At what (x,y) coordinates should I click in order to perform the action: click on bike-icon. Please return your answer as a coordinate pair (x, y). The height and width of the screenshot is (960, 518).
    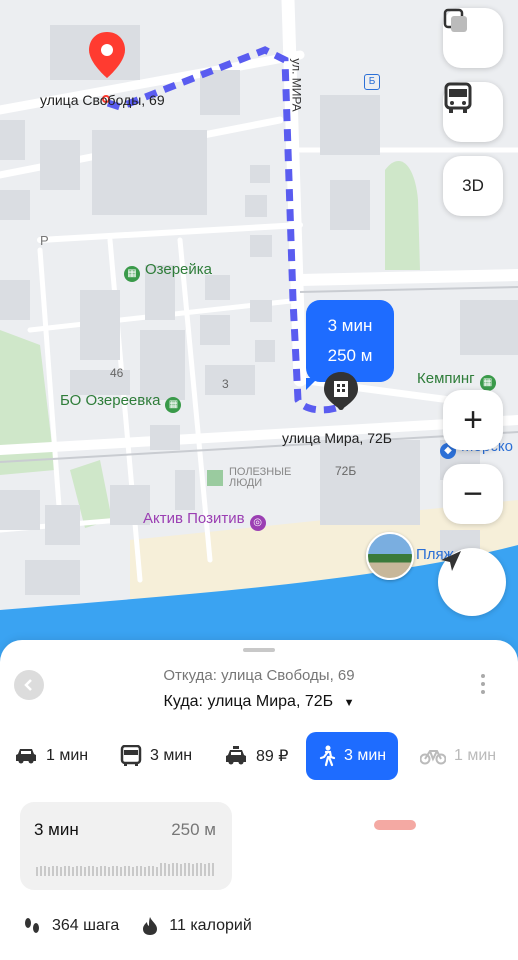
    Looking at the image, I should click on (433, 757).